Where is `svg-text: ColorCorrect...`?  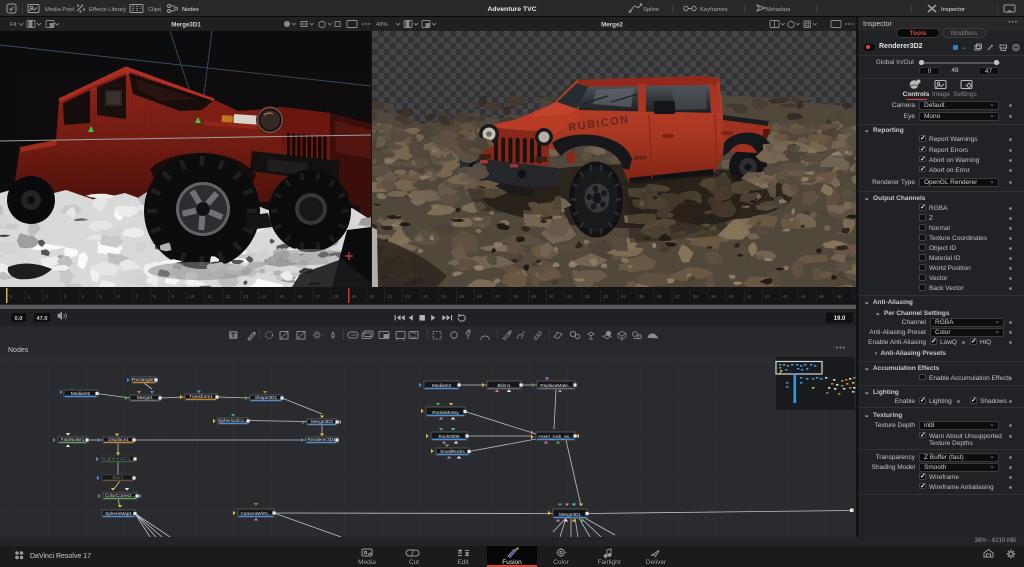
svg-text: ColorCorrect... is located at coordinates (120, 495).